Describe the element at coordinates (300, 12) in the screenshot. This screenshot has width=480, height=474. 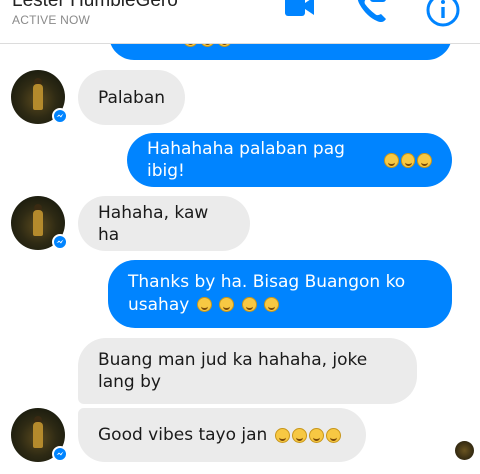
I see `video-camera-icon` at that location.